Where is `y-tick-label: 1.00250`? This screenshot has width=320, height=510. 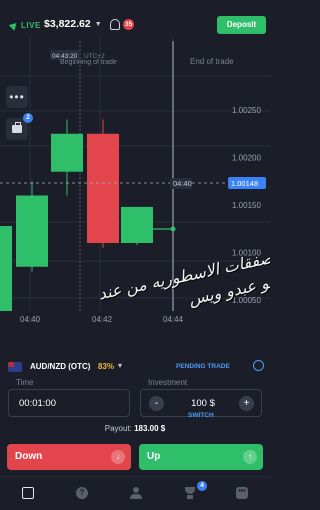
y-tick-label: 1.00250 is located at coordinates (246, 110).